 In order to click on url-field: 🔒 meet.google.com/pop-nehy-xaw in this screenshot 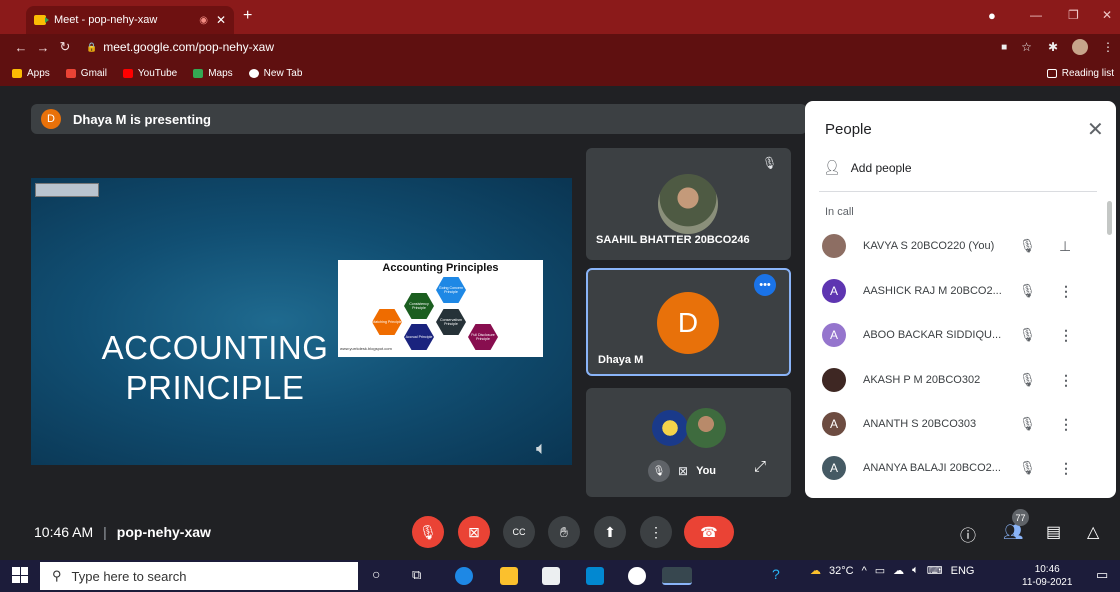, I will do `click(180, 47)`.